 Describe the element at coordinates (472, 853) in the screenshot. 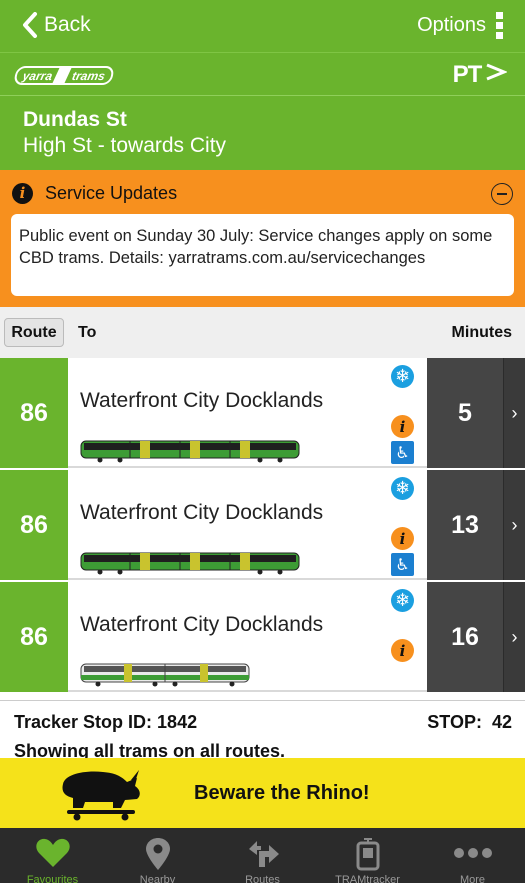

I see `more-dots-icon` at that location.